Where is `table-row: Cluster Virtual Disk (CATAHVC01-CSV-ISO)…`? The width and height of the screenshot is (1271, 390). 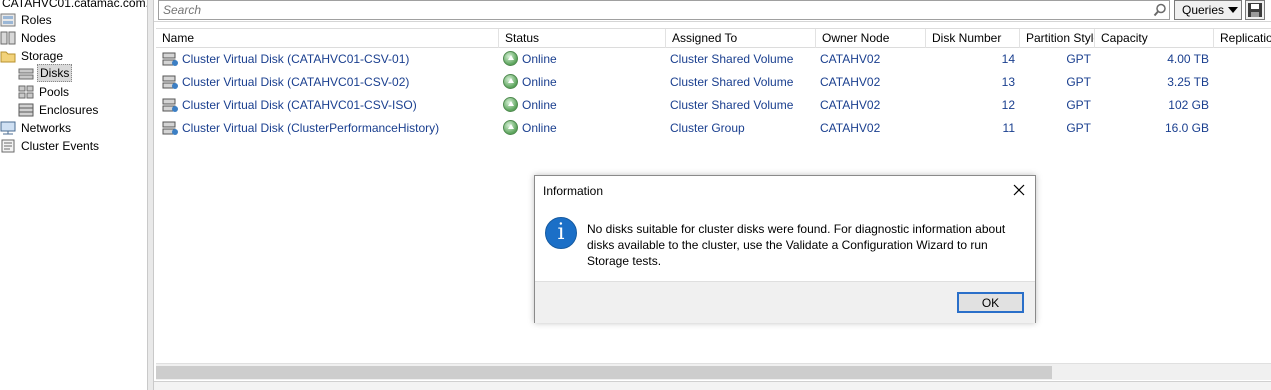 table-row: Cluster Virtual Disk (CATAHVC01-CSV-ISO)… is located at coordinates (713, 105).